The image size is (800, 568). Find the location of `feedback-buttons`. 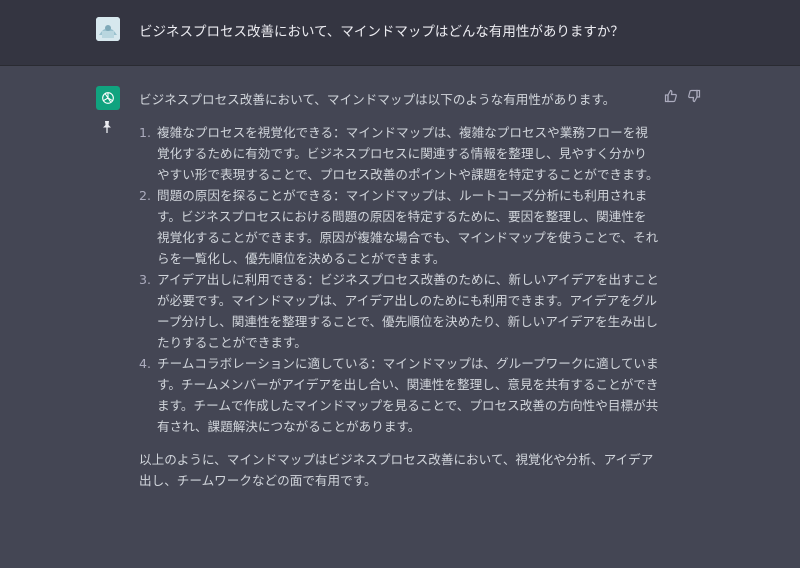

feedback-buttons is located at coordinates (682, 95).